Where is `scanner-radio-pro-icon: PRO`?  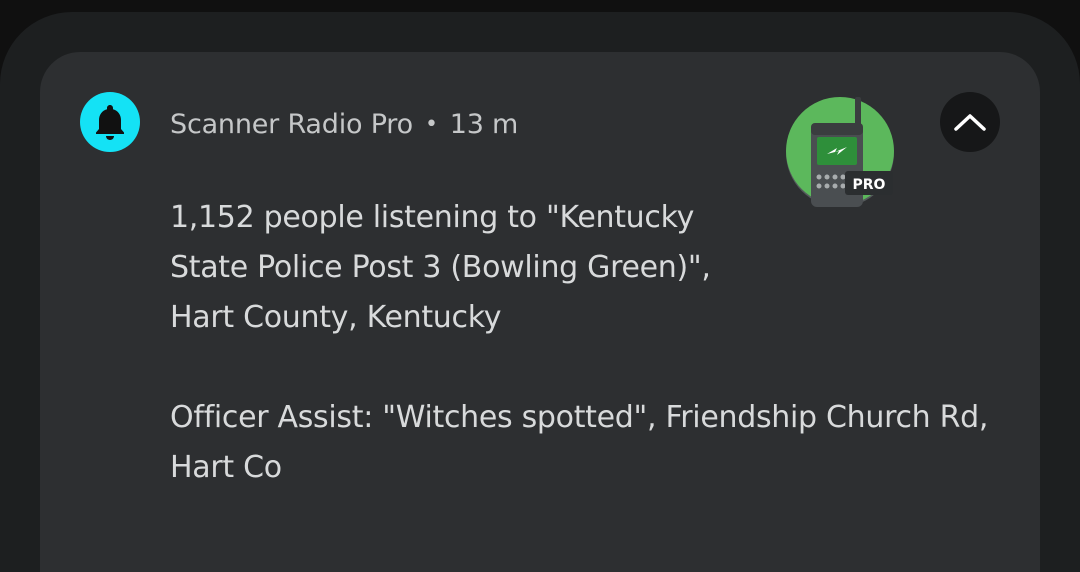 scanner-radio-pro-icon: PRO is located at coordinates (840, 152).